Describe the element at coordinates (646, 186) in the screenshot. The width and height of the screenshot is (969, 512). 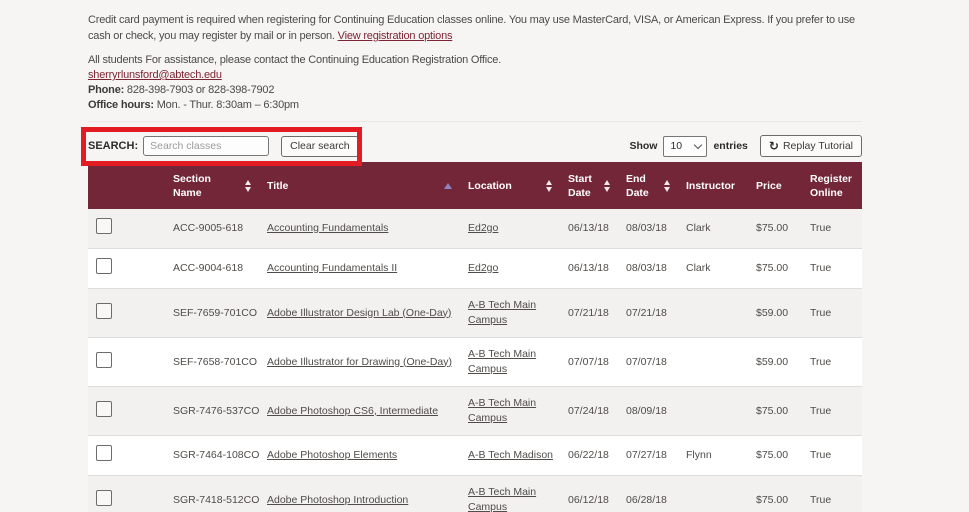
I see `column-header-end-date: End Date` at that location.